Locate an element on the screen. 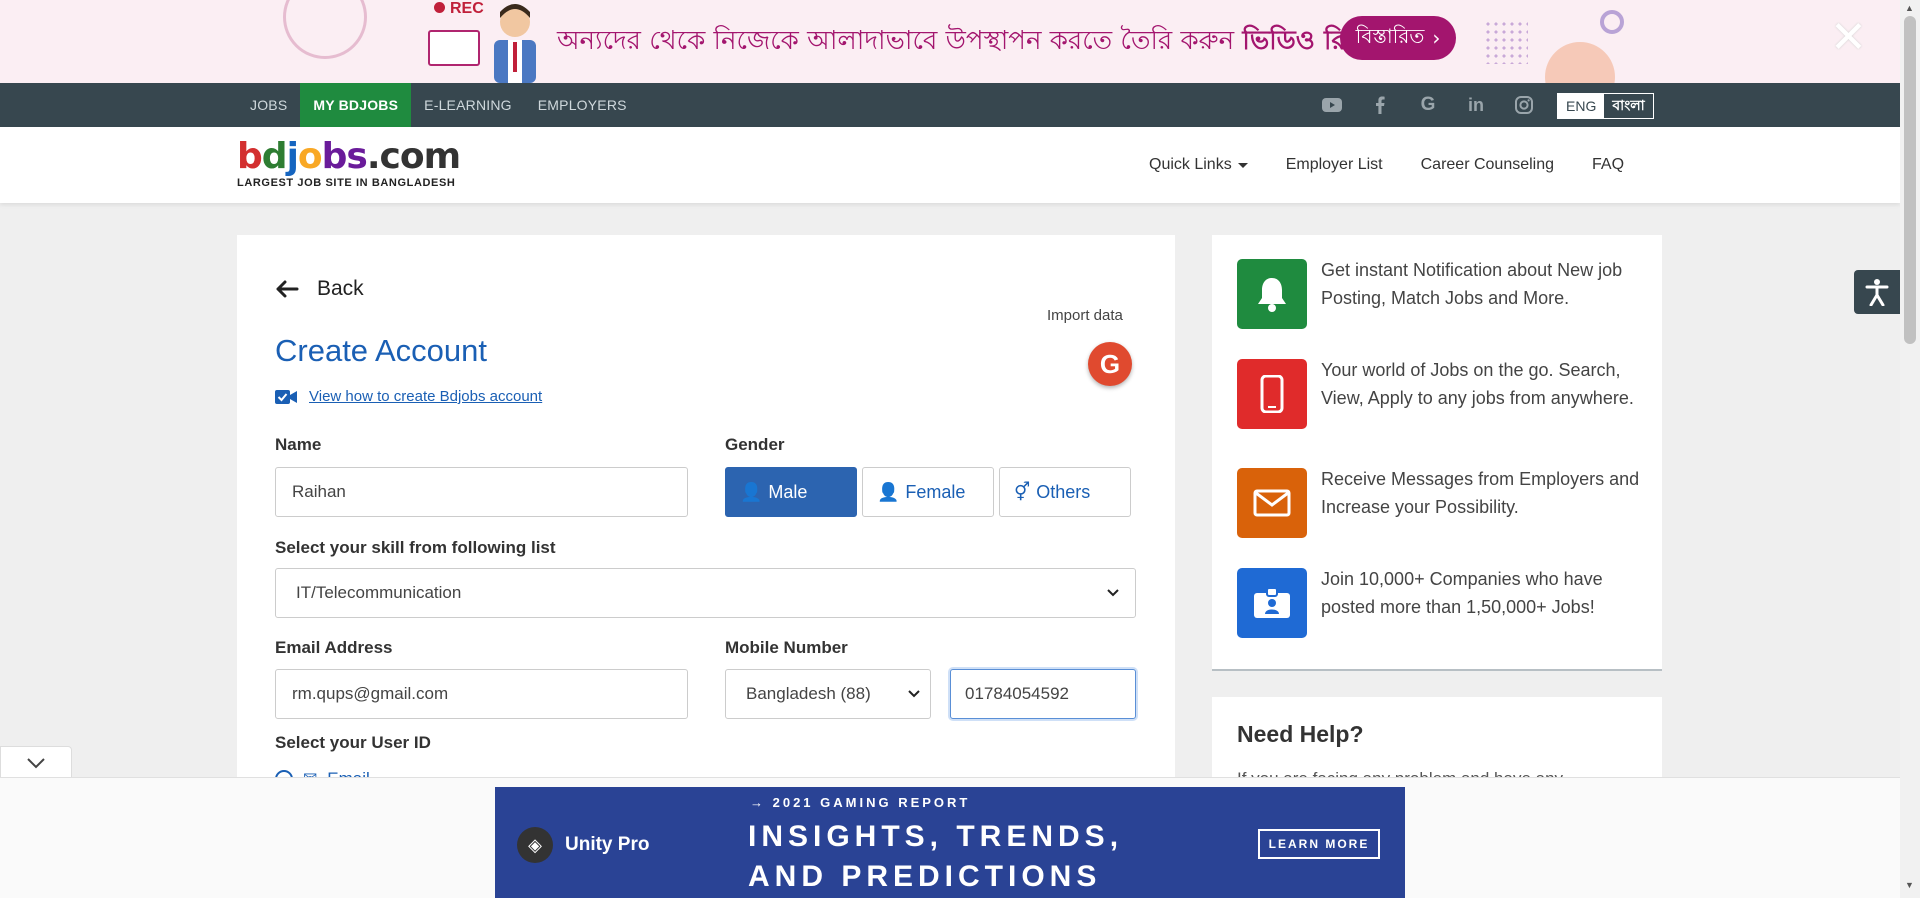 The height and width of the screenshot is (898, 1920). nav-jobs: JOBS is located at coordinates (268, 105).